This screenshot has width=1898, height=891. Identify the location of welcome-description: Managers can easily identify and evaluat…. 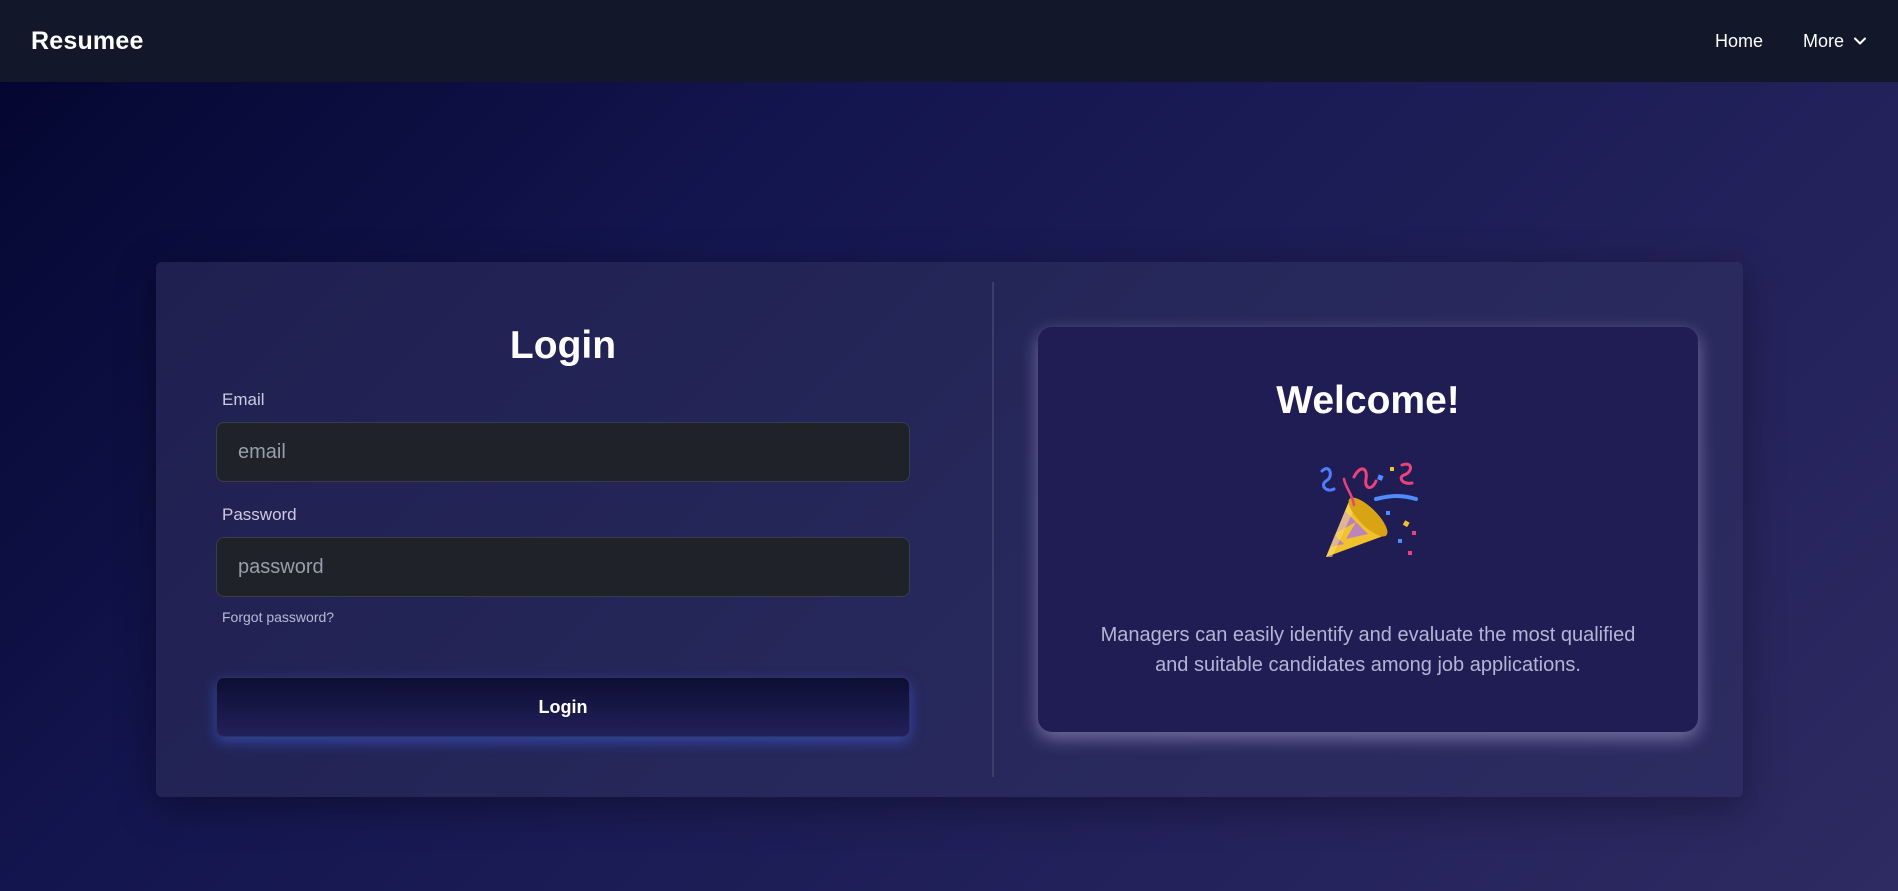
(1368, 650).